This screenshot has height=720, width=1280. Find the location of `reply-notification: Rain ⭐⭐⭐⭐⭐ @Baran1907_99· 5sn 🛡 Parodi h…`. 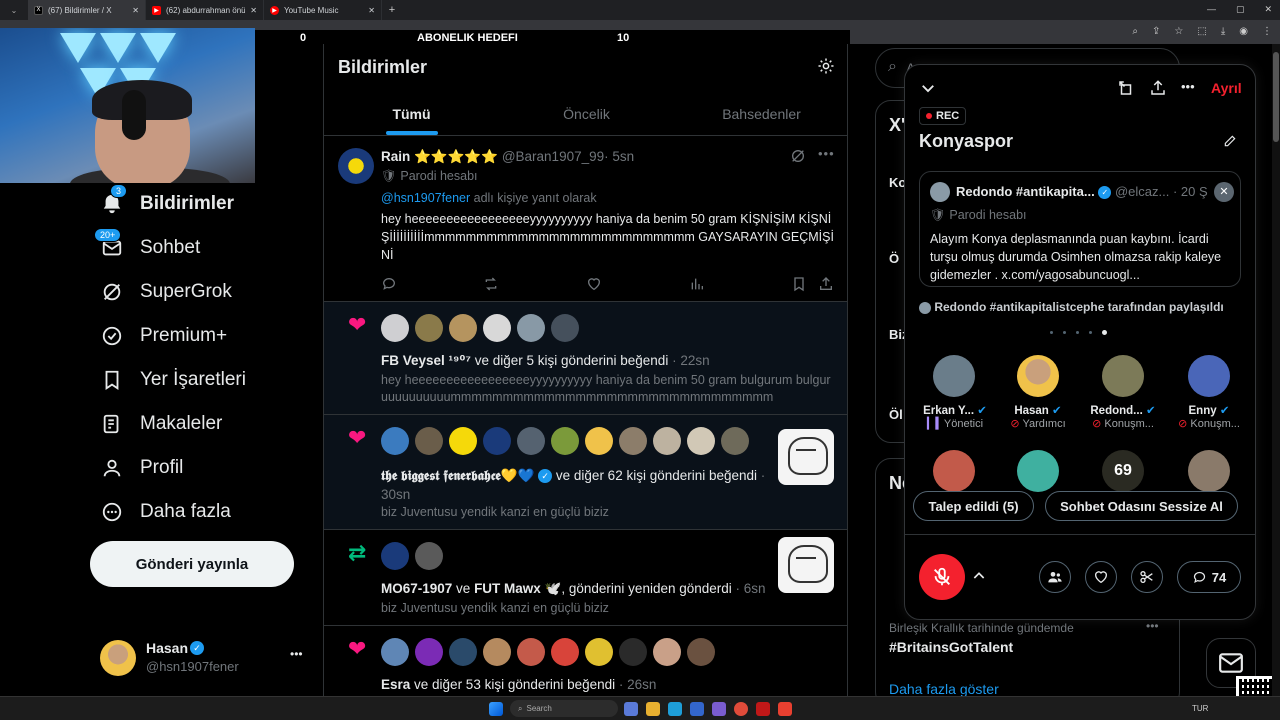

reply-notification: Rain ⭐⭐⭐⭐⭐ @Baran1907_99· 5sn 🛡 Parodi h… is located at coordinates (585, 219).